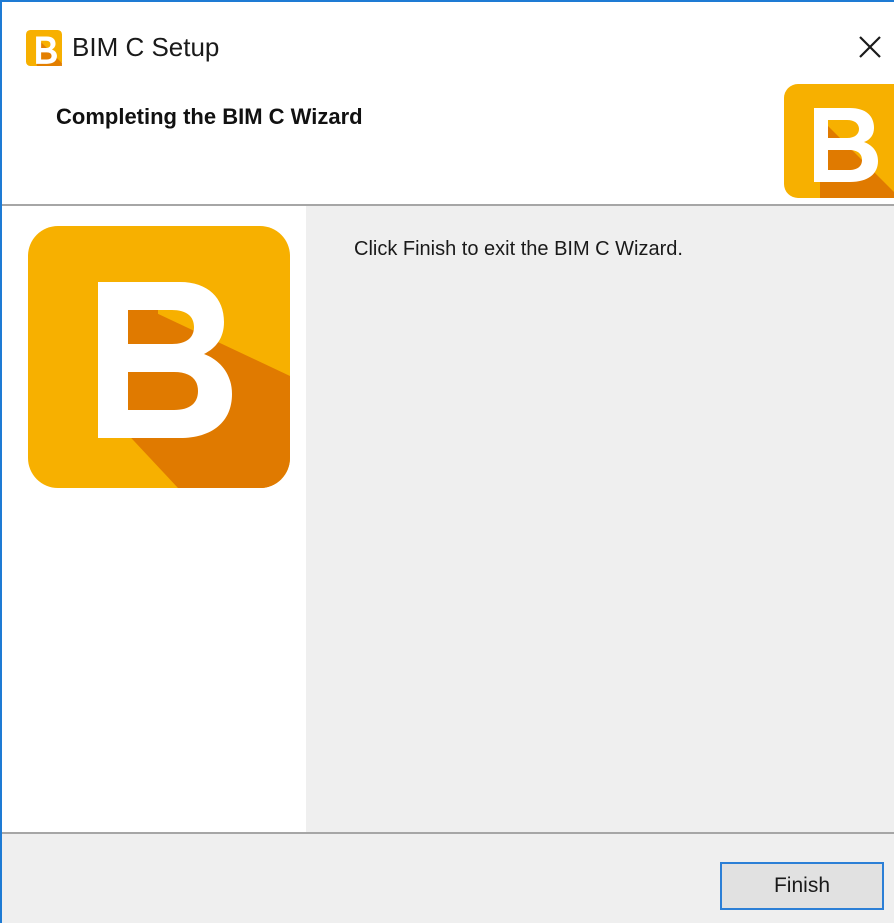 This screenshot has width=894, height=923. Describe the element at coordinates (44, 48) in the screenshot. I see `bim-c-app-icon` at that location.